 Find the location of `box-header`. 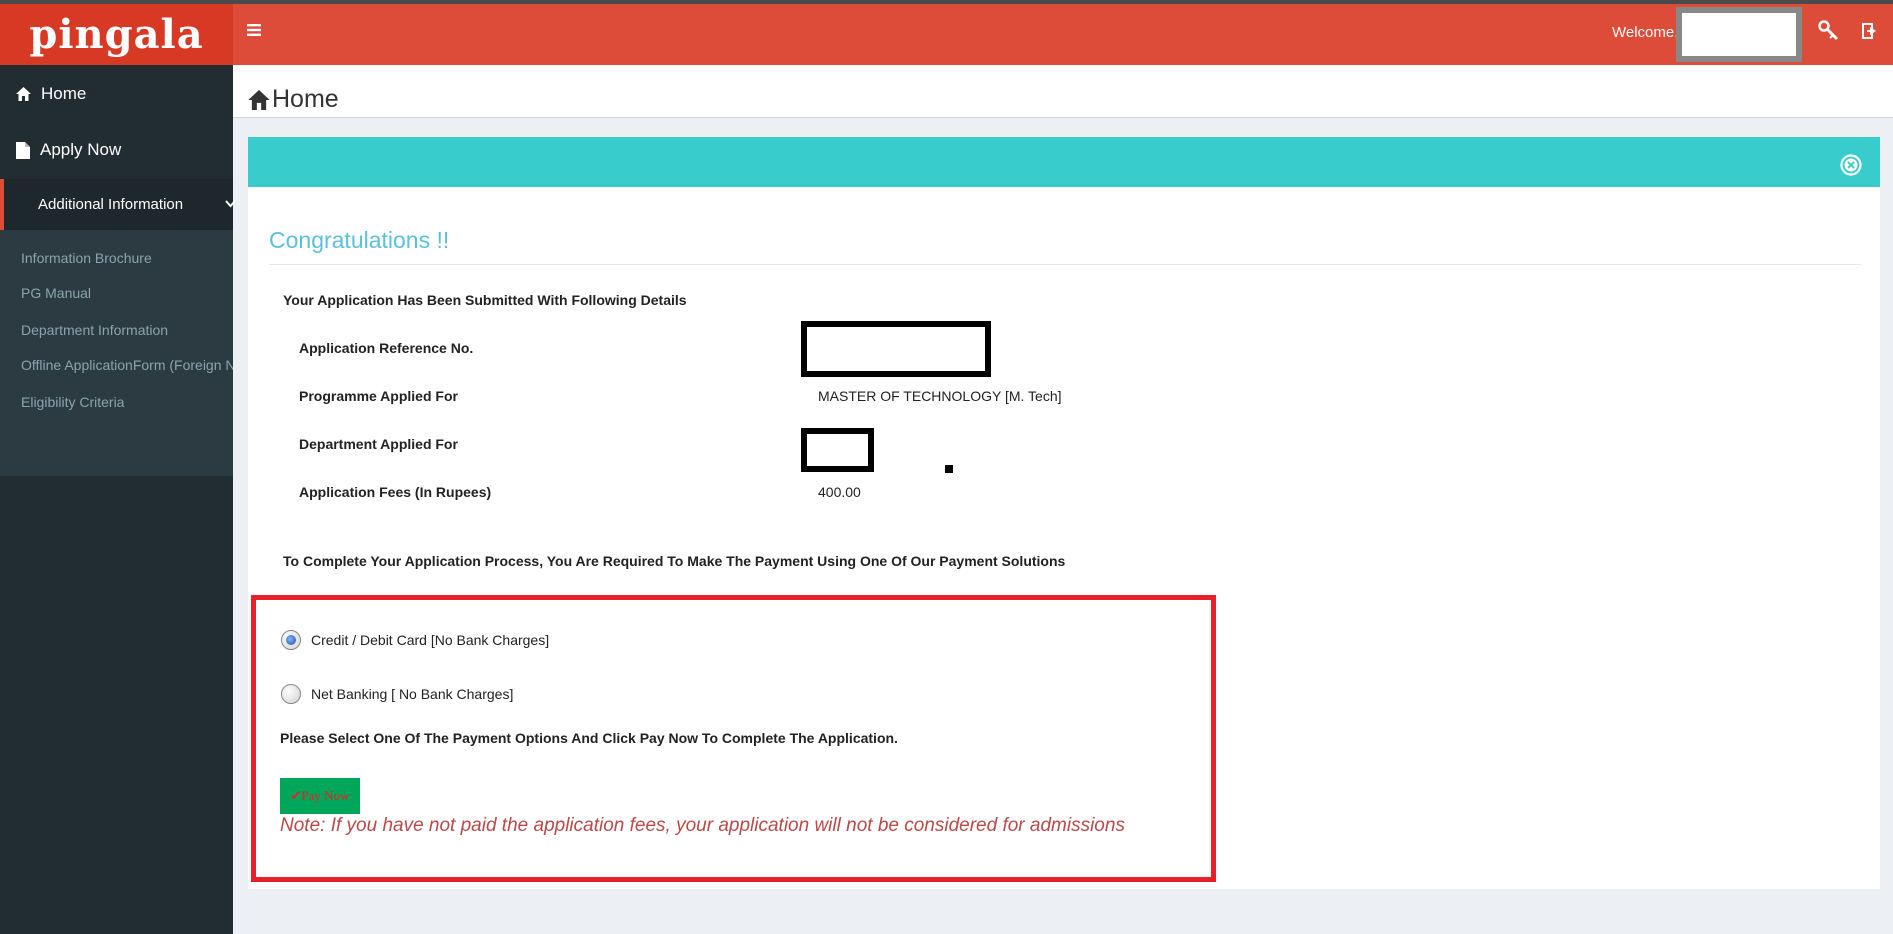

box-header is located at coordinates (1064, 162).